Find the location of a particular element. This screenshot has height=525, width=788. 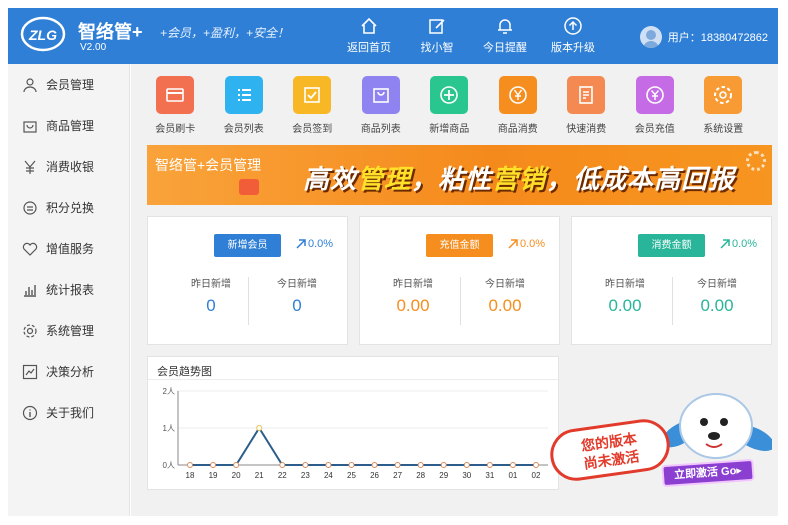

new-members-button: 新增会员 is located at coordinates (247, 245).